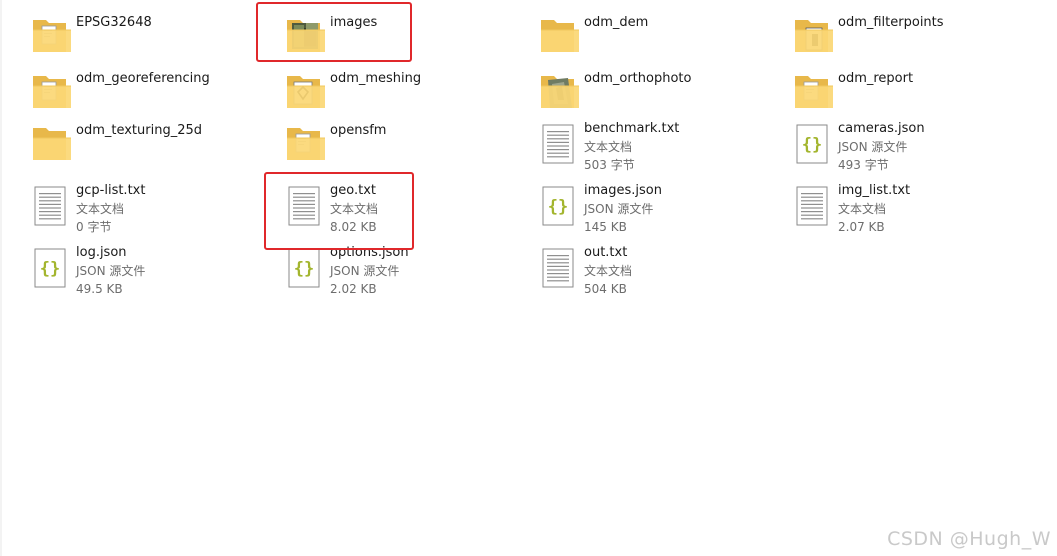  What do you see at coordinates (94, 227) in the screenshot?
I see `item-size: 0 字节` at bounding box center [94, 227].